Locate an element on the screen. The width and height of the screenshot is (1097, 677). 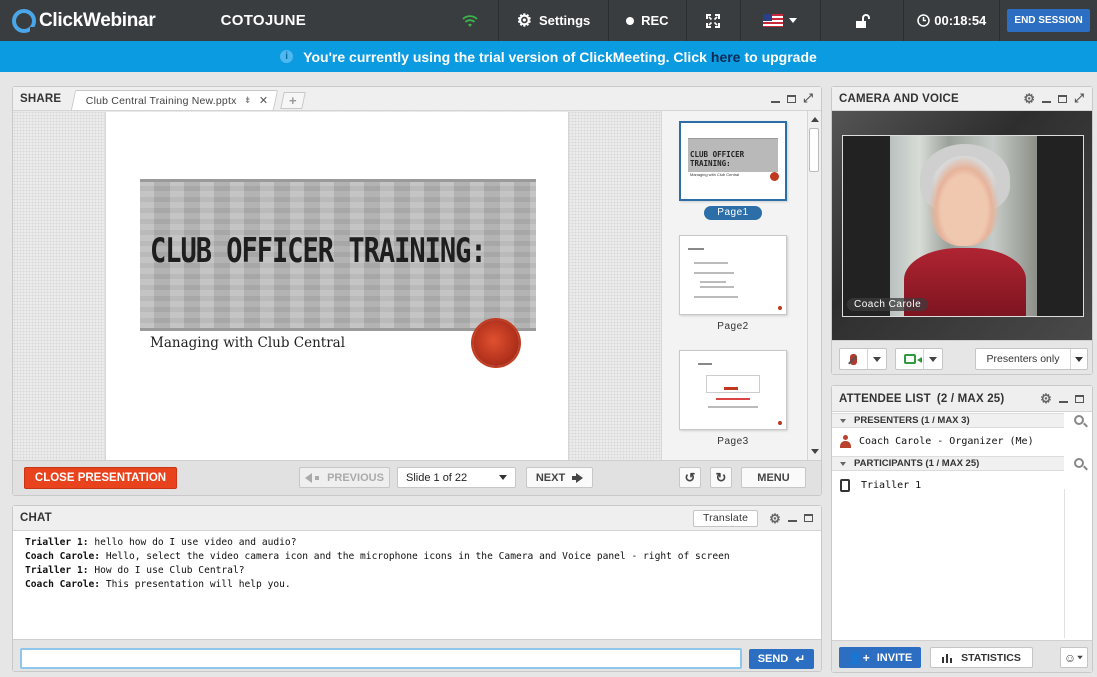
chat-input is located at coordinates (381, 658).